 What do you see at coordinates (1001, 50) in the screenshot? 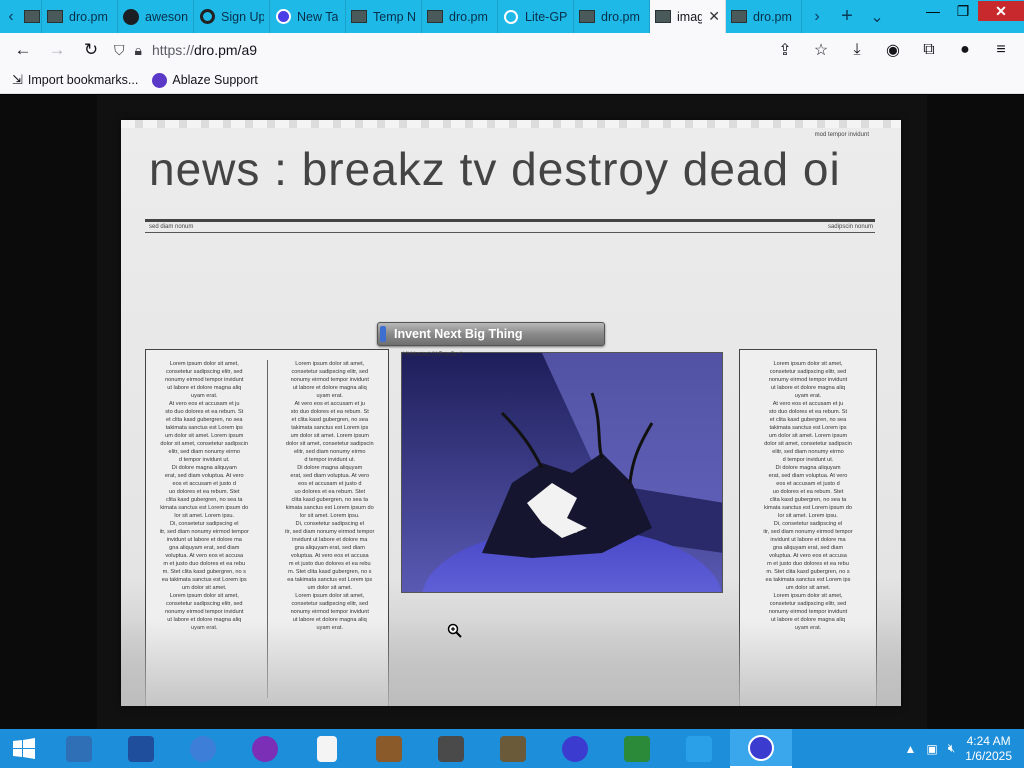
I see `menu-icon: ≡` at bounding box center [1001, 50].